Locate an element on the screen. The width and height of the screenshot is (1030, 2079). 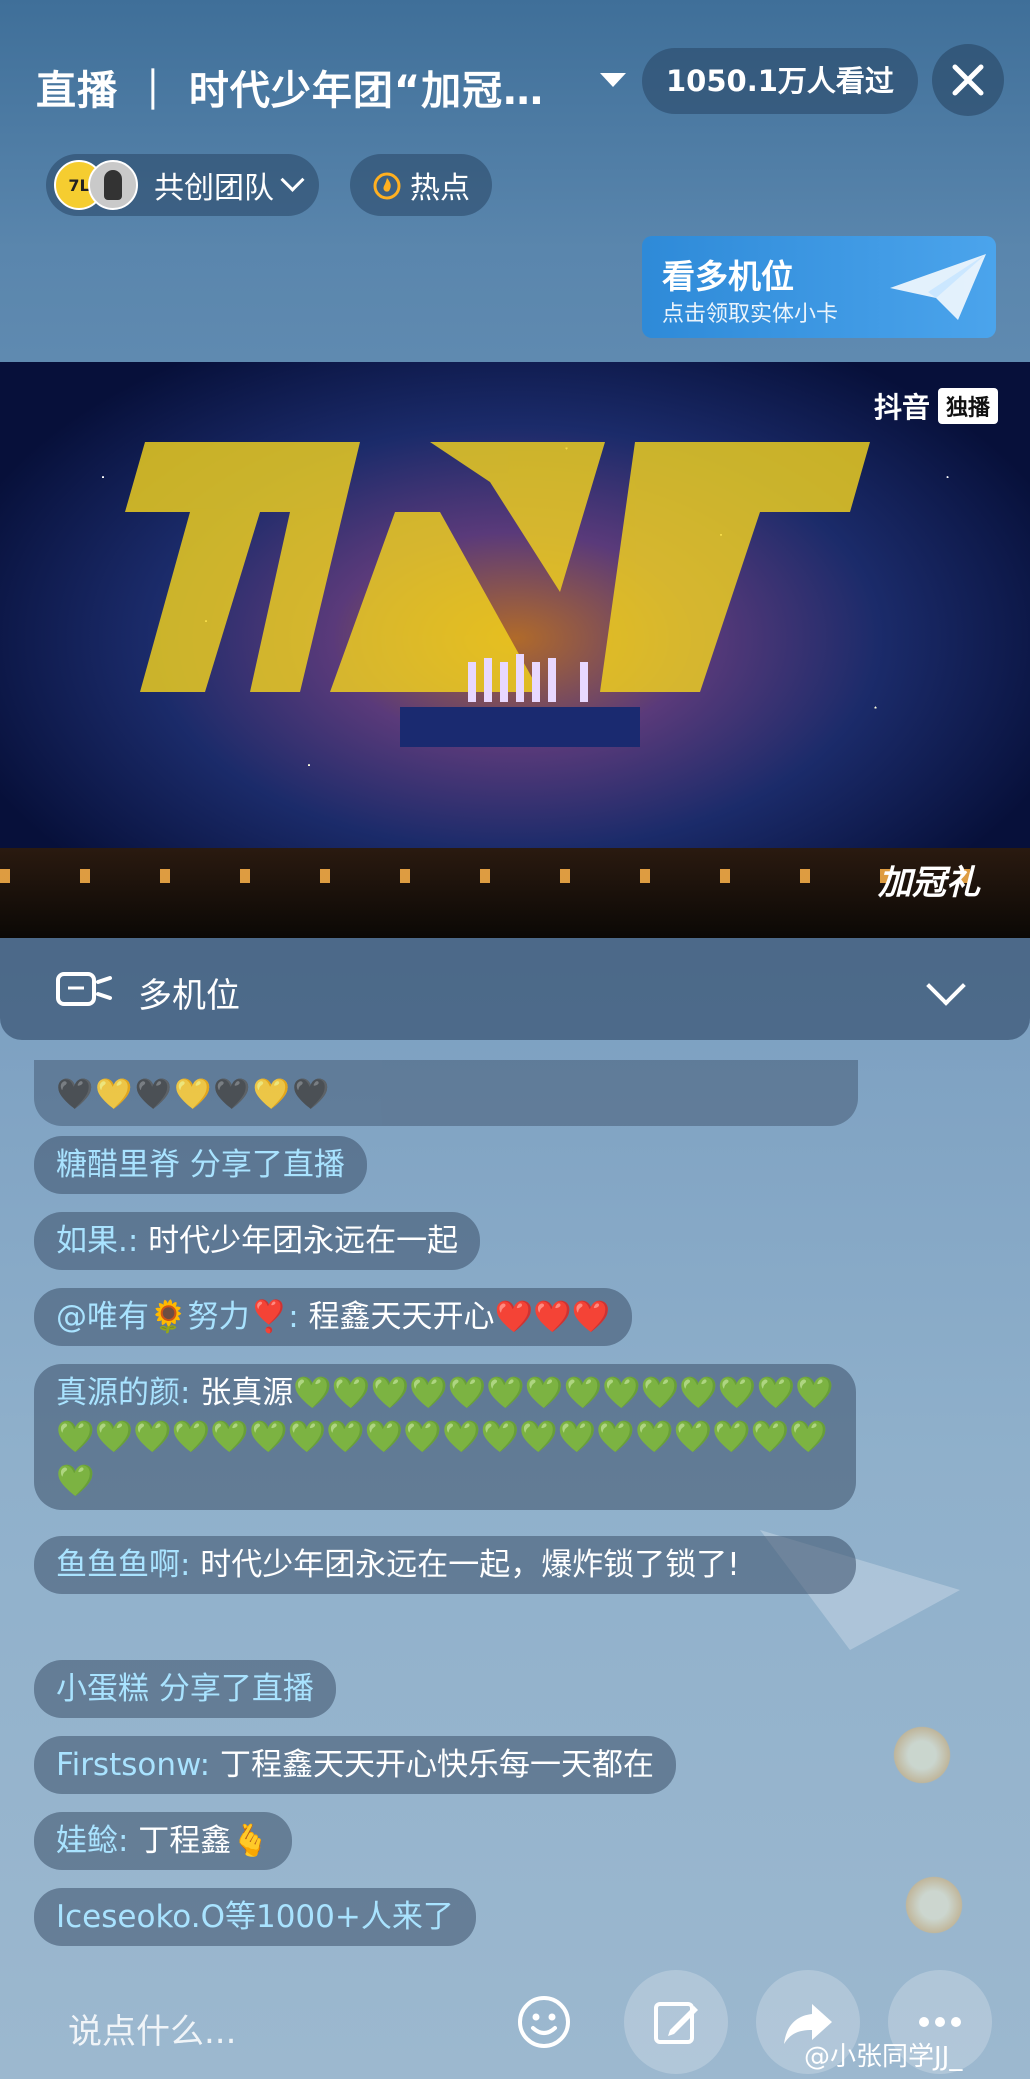
multicam-label: 多机位 is located at coordinates (189, 996).